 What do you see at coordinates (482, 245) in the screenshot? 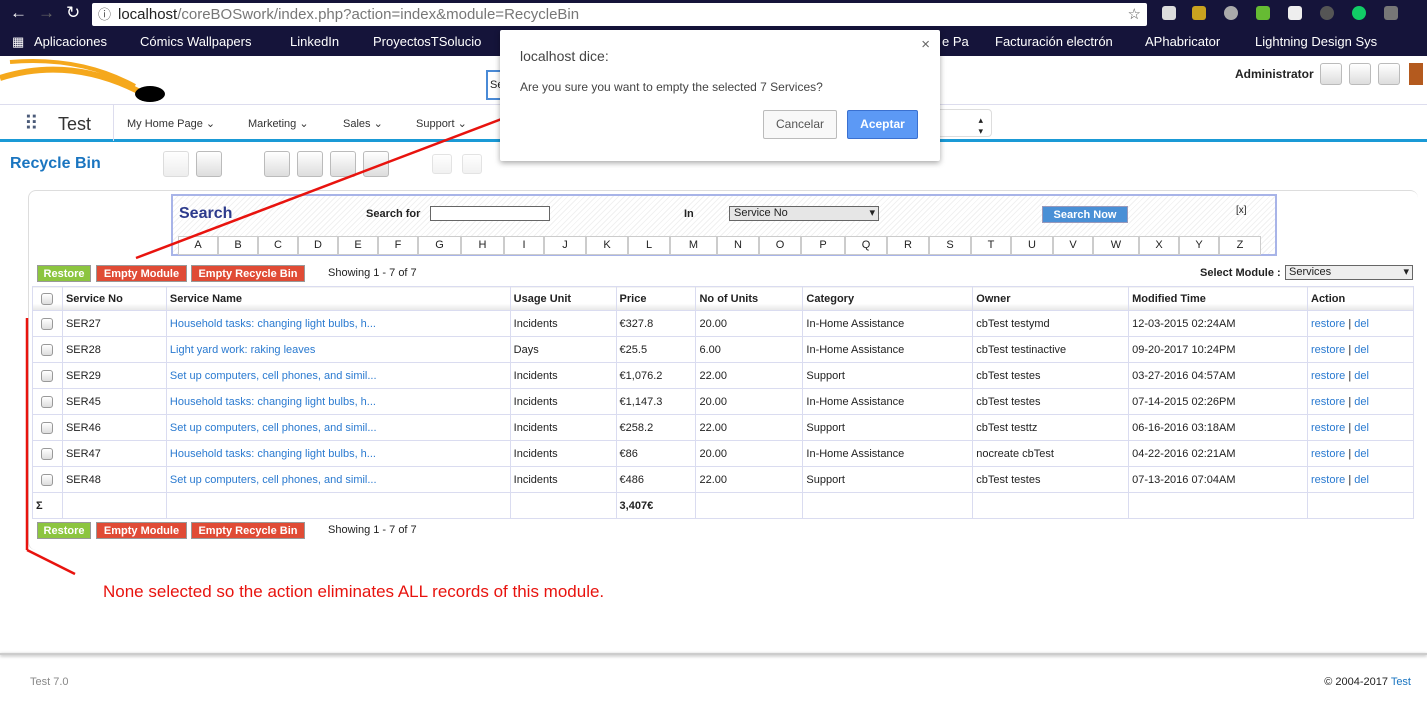
I see `letter-filter-h: H` at bounding box center [482, 245].